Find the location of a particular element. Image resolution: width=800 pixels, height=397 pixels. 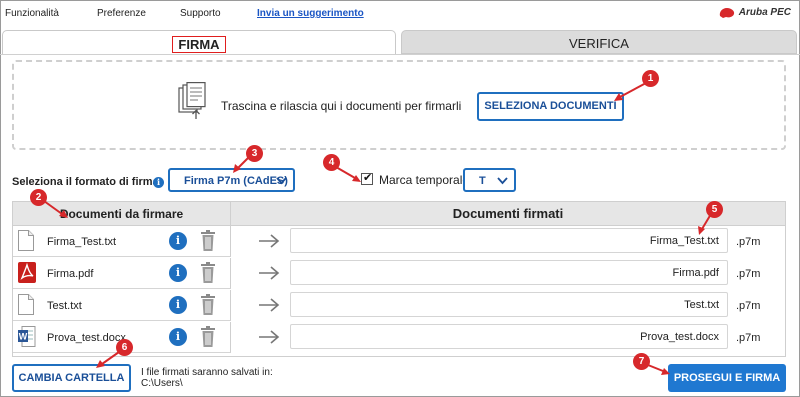

word-file-icon: W is located at coordinates (27, 336).